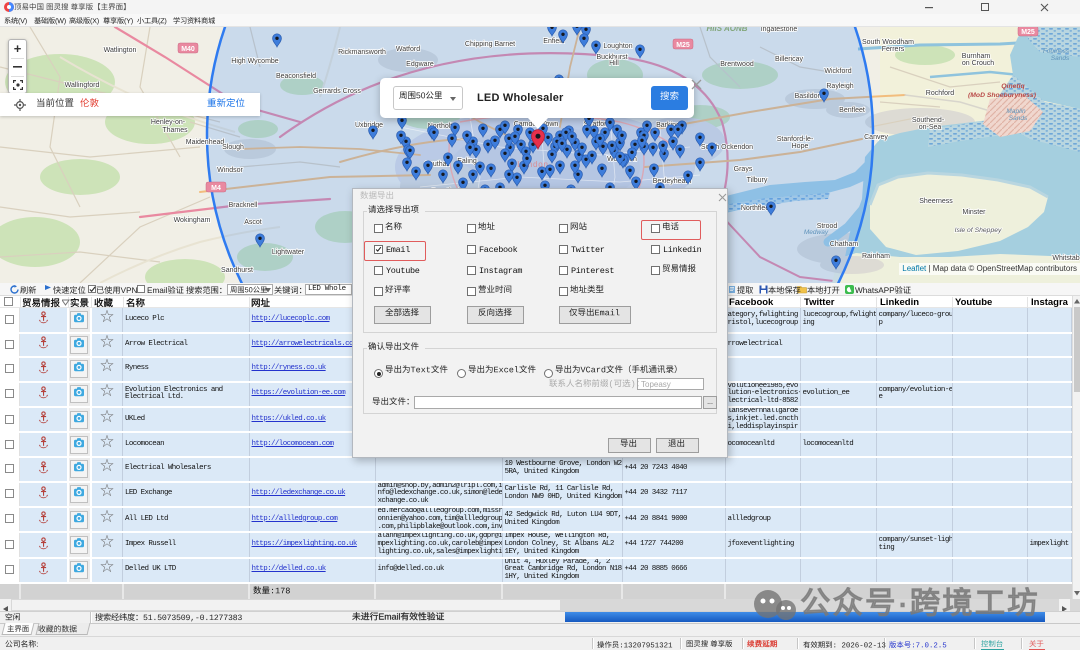 This screenshot has height=650, width=1080. I want to click on svg-text: Windsor, so click(230, 170).